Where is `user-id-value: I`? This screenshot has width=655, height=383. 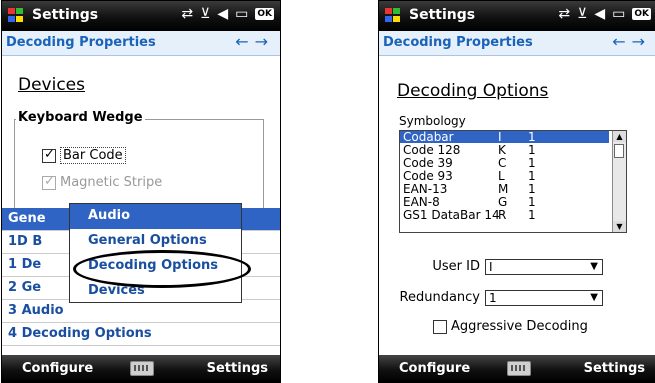 user-id-value: I is located at coordinates (491, 267).